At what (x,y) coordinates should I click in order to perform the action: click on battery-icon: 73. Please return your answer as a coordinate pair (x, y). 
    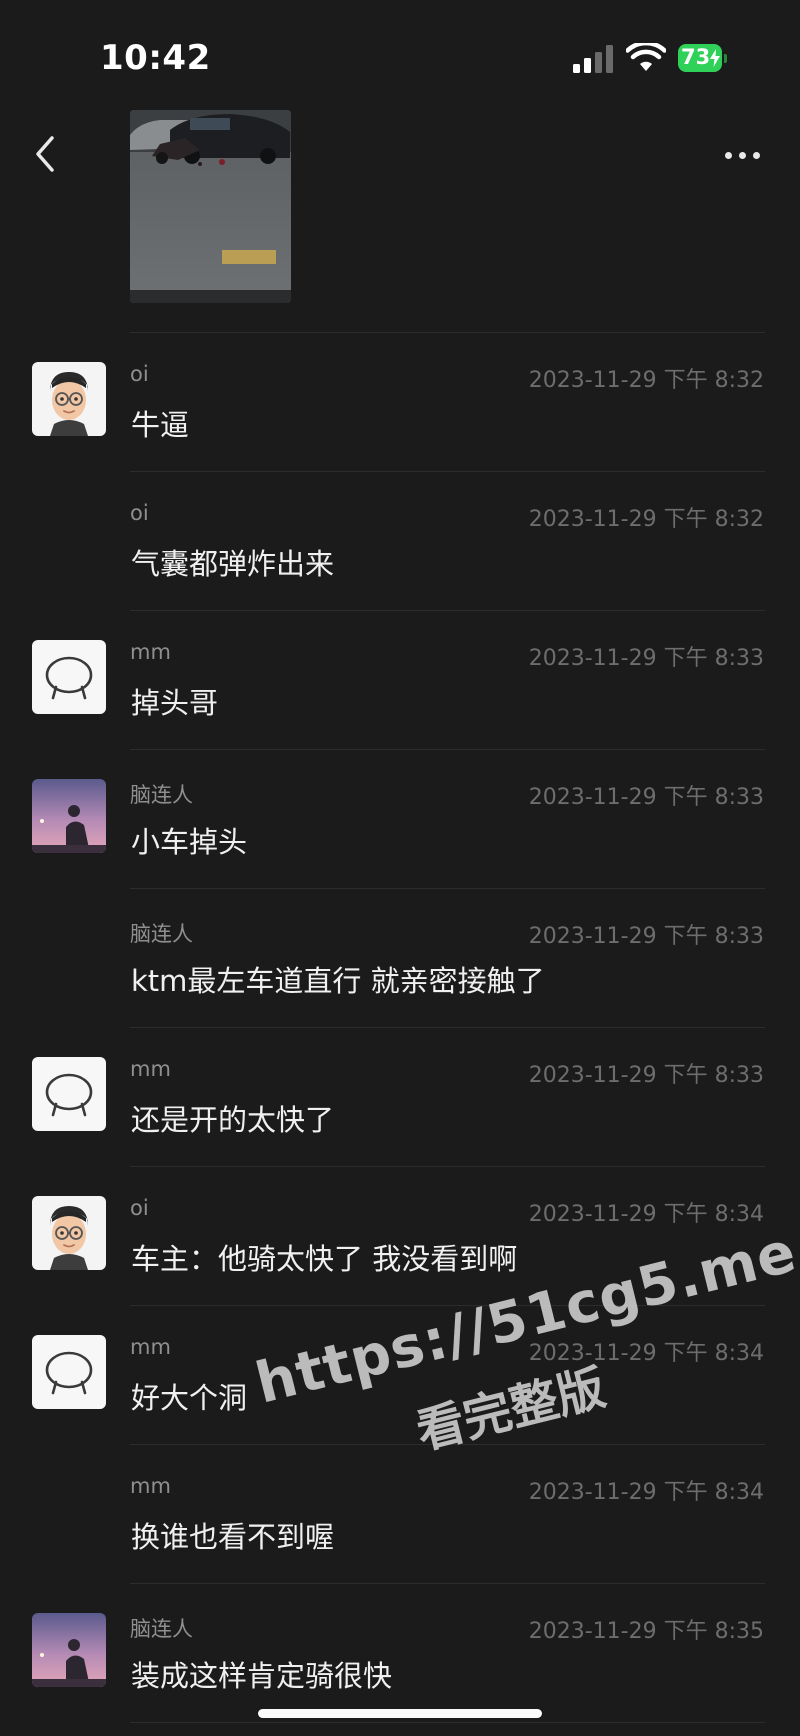
    Looking at the image, I should click on (703, 58).